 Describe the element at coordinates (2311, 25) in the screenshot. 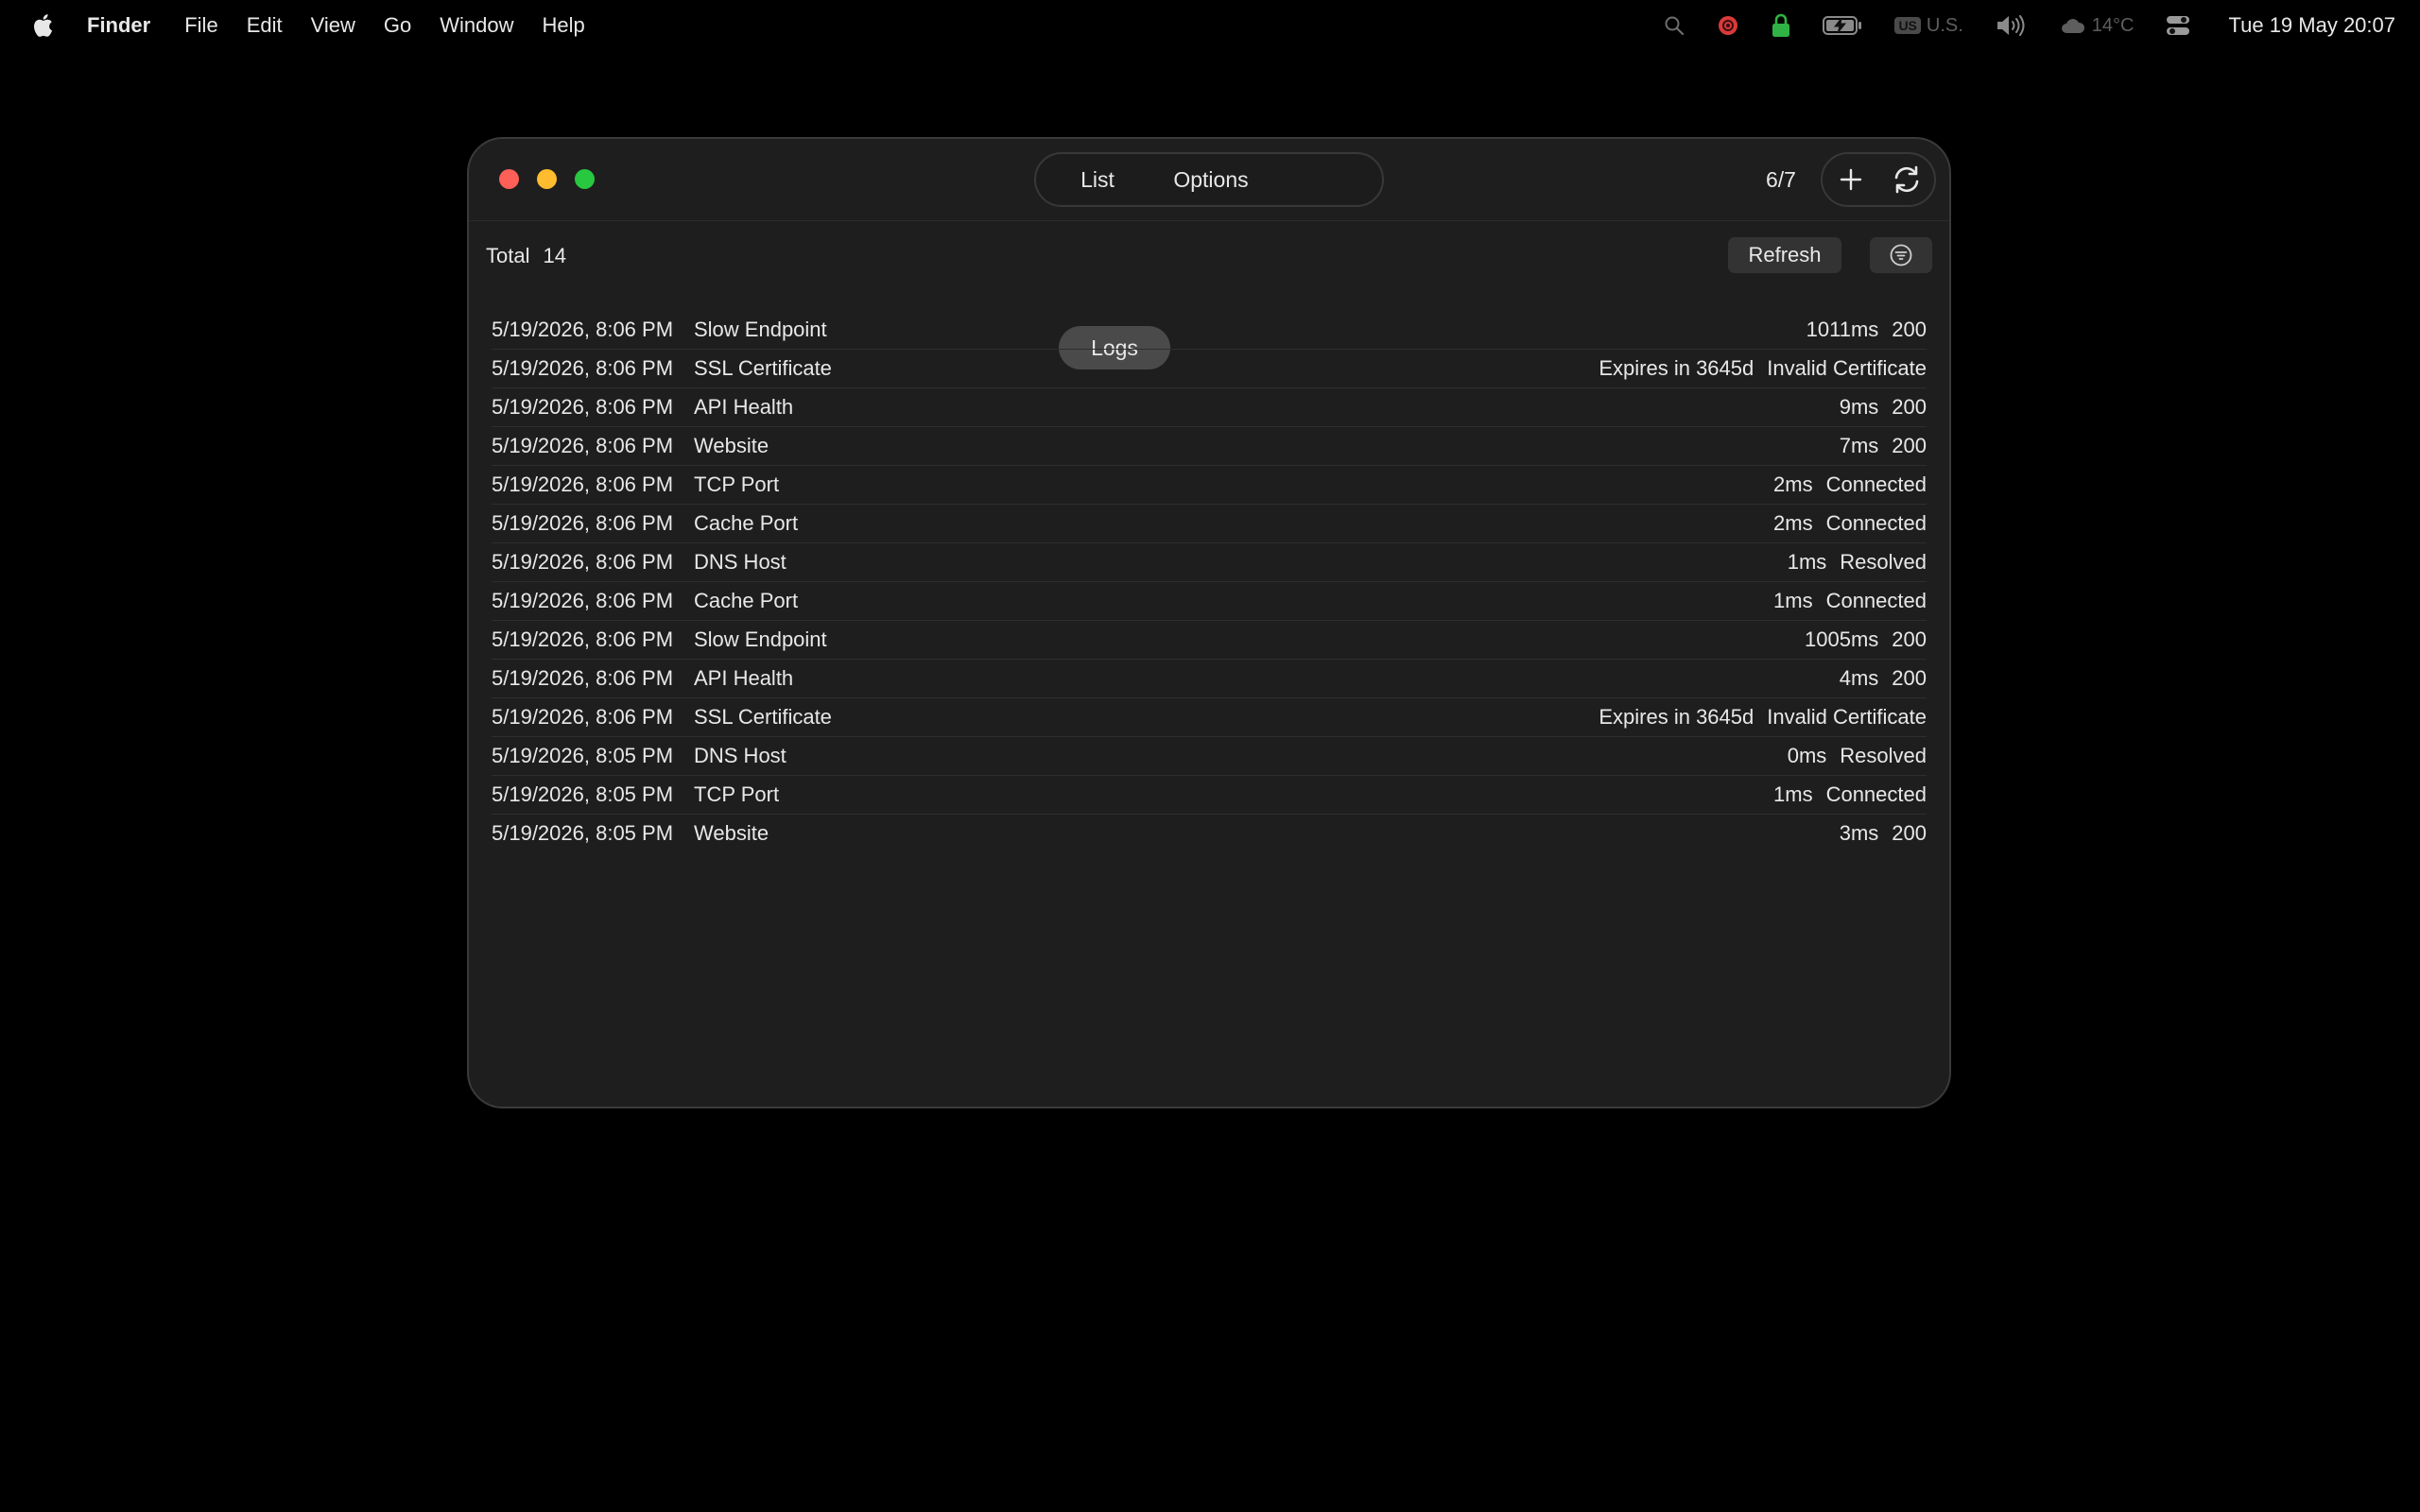

I see `menu-bar-clock: Tue 19 May 20:07` at that location.